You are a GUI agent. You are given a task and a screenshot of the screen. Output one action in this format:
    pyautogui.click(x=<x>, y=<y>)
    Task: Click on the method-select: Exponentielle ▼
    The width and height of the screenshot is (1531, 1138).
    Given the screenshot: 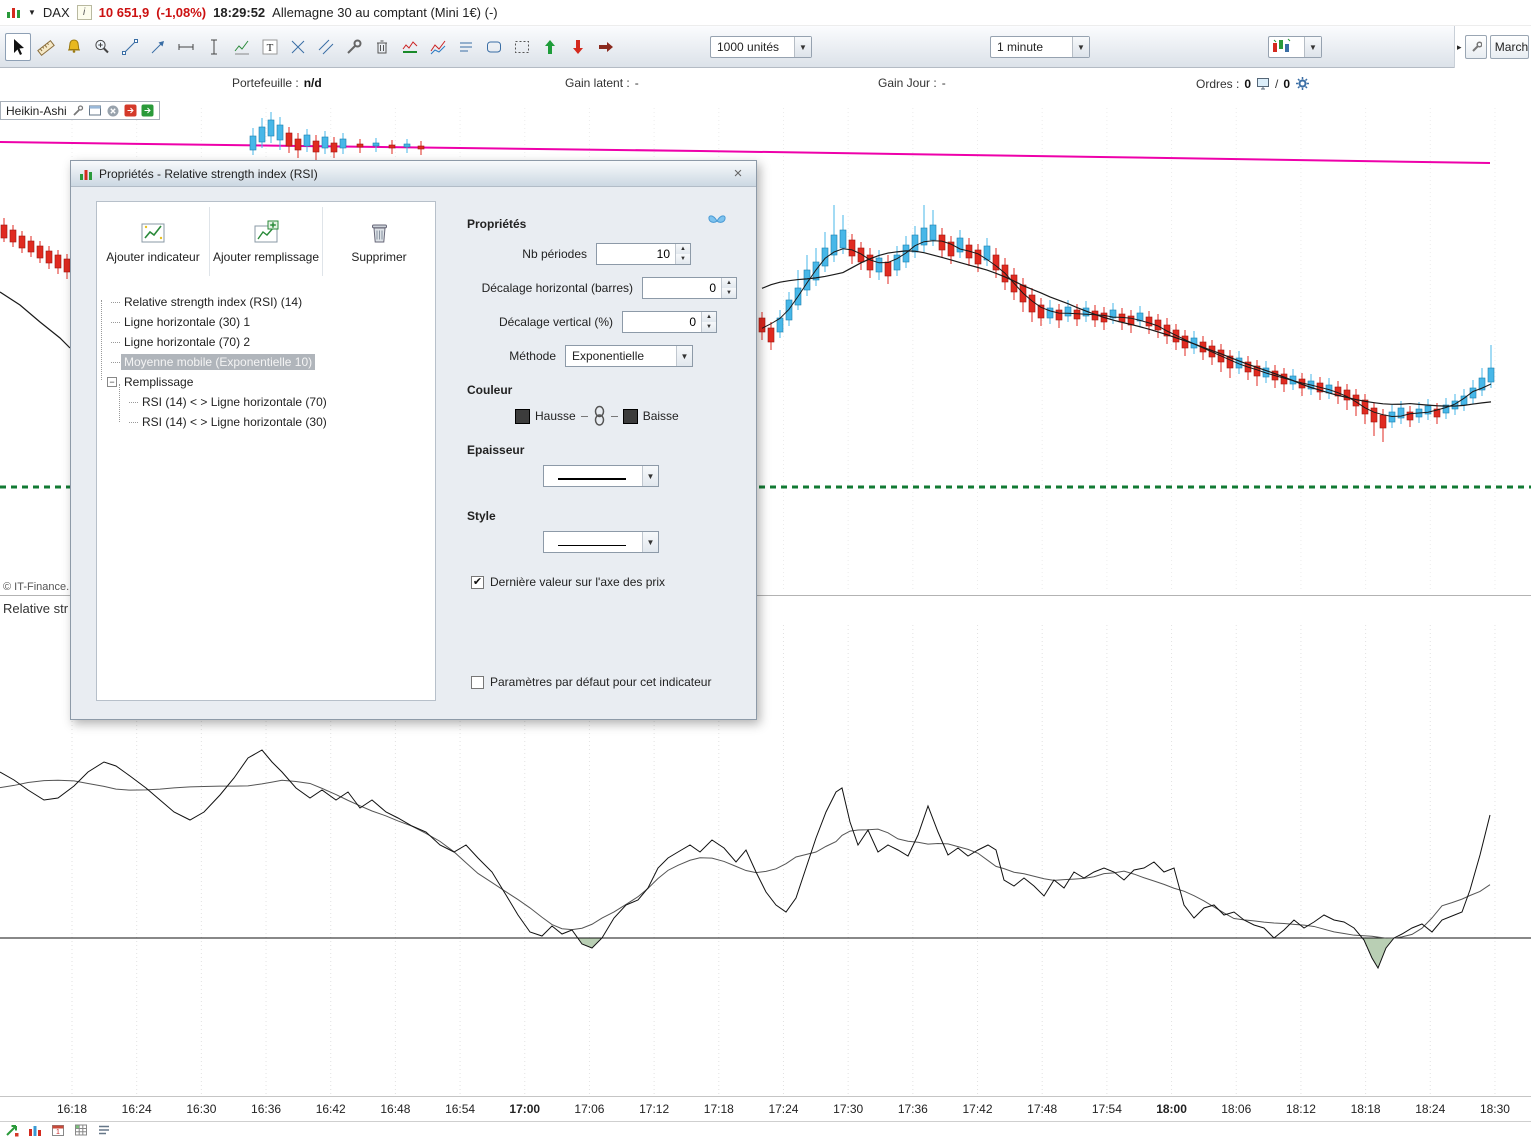 What is the action you would take?
    pyautogui.click(x=629, y=356)
    